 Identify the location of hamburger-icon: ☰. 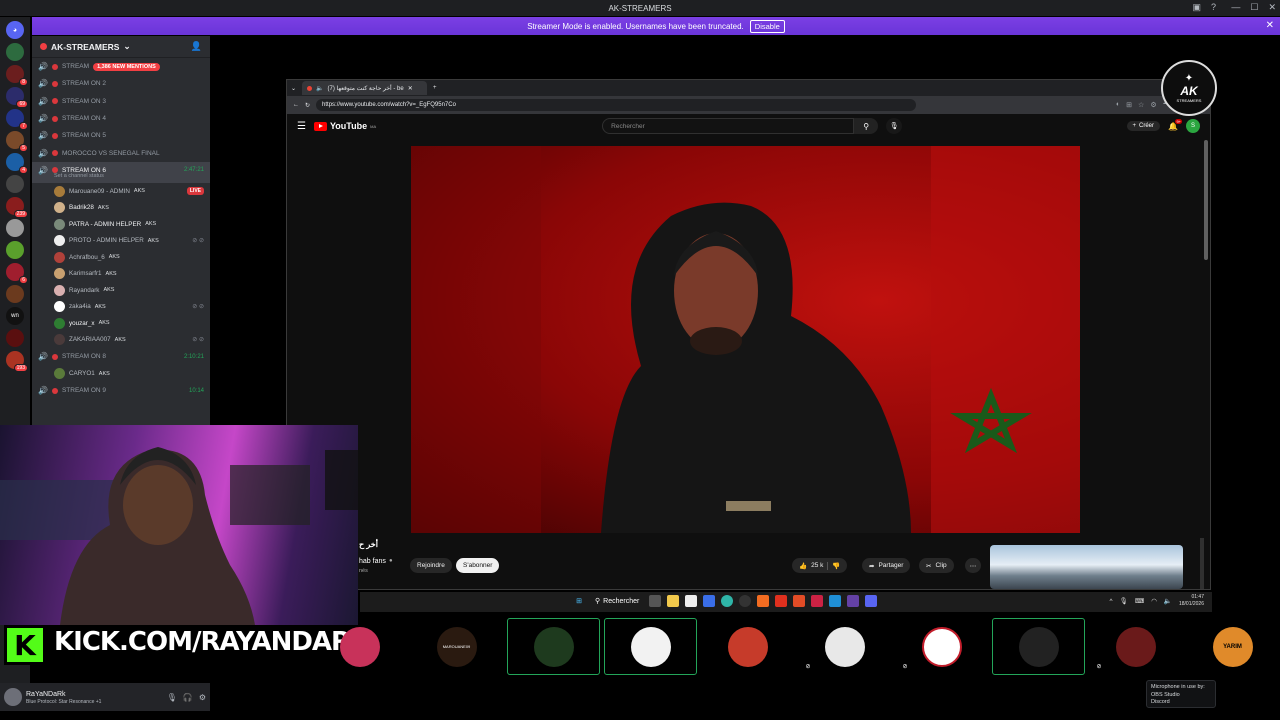
(301, 126).